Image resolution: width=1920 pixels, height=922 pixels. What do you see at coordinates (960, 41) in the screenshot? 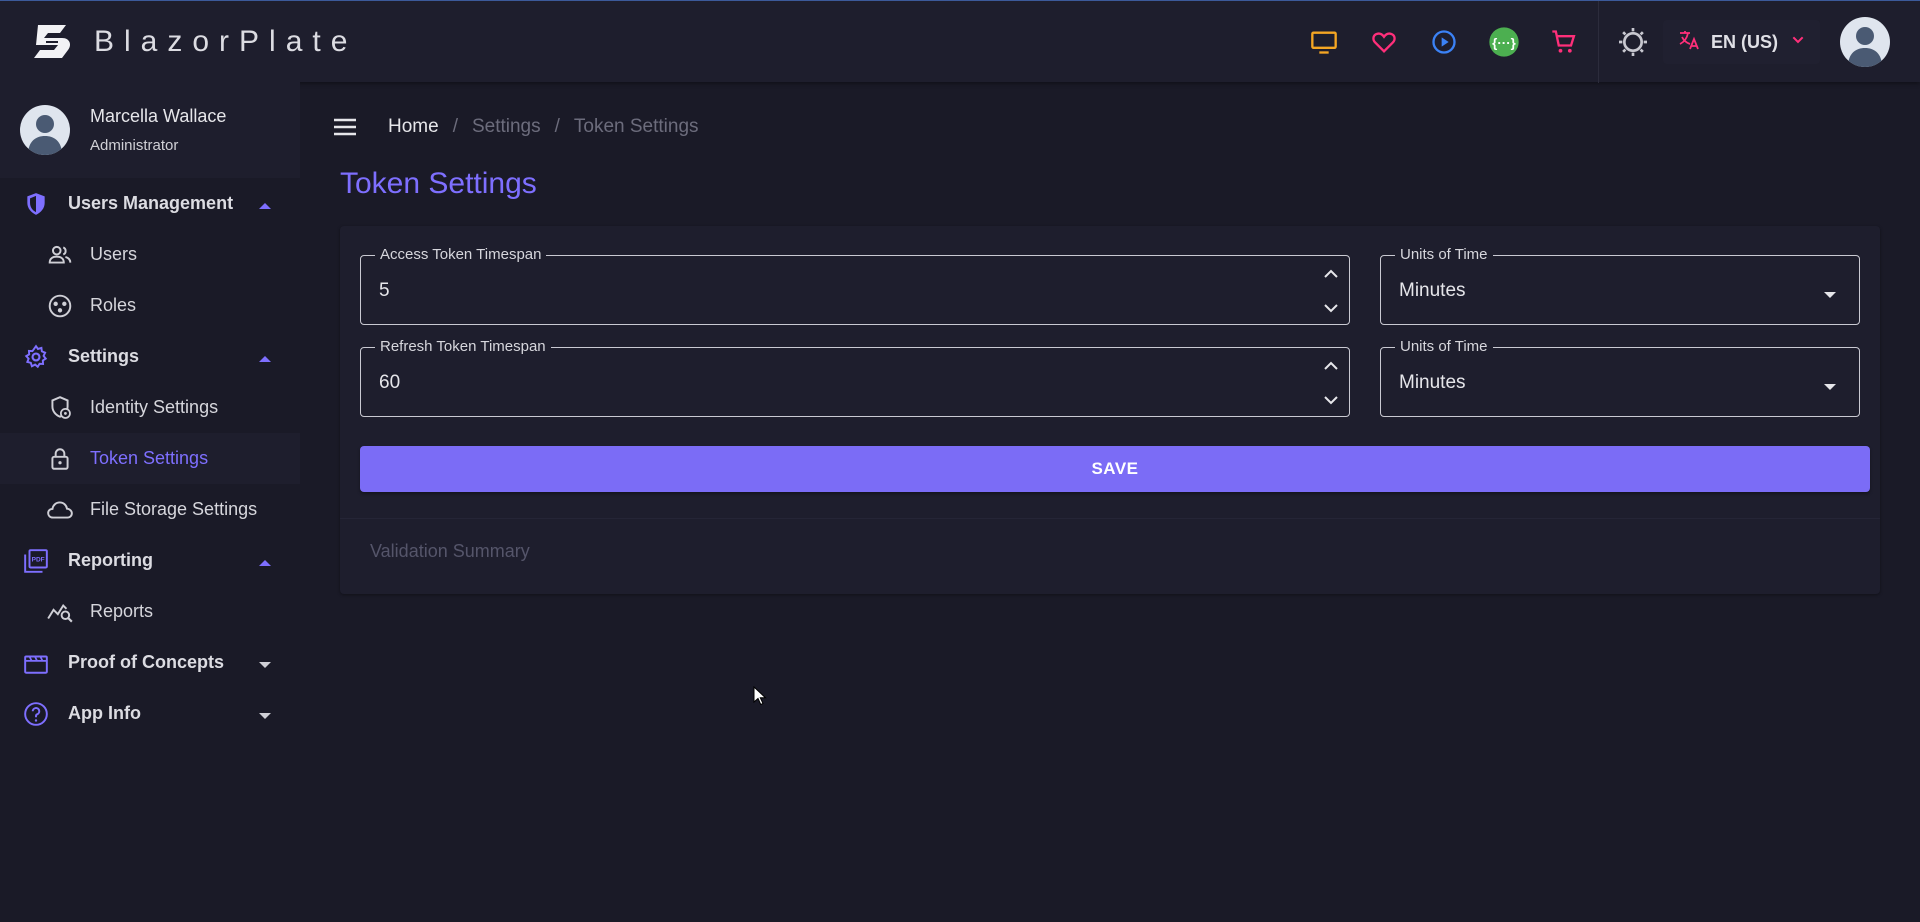
I see `app-bar: BlazorPlate {···} EN (US)` at bounding box center [960, 41].